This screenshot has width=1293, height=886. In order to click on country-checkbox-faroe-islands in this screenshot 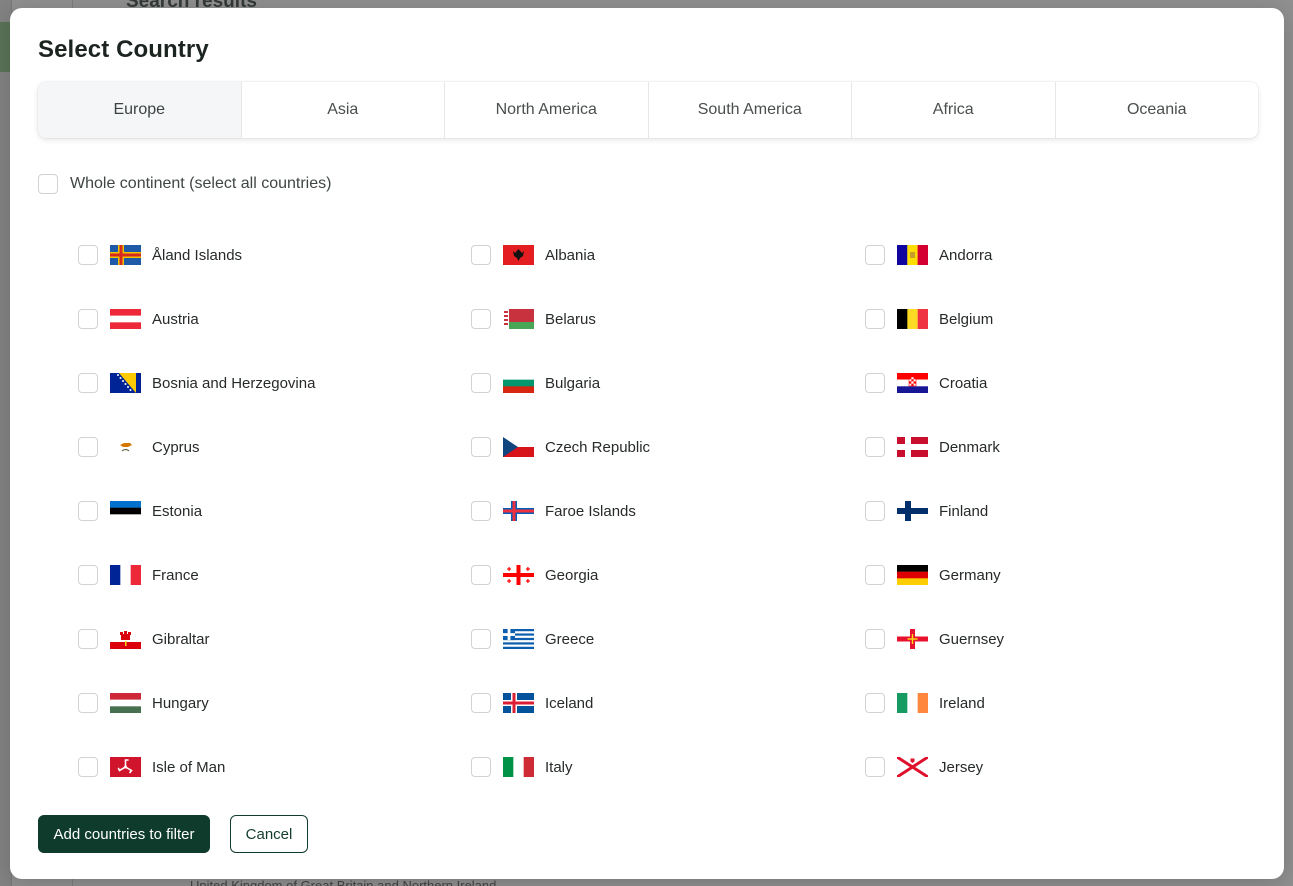, I will do `click(481, 511)`.